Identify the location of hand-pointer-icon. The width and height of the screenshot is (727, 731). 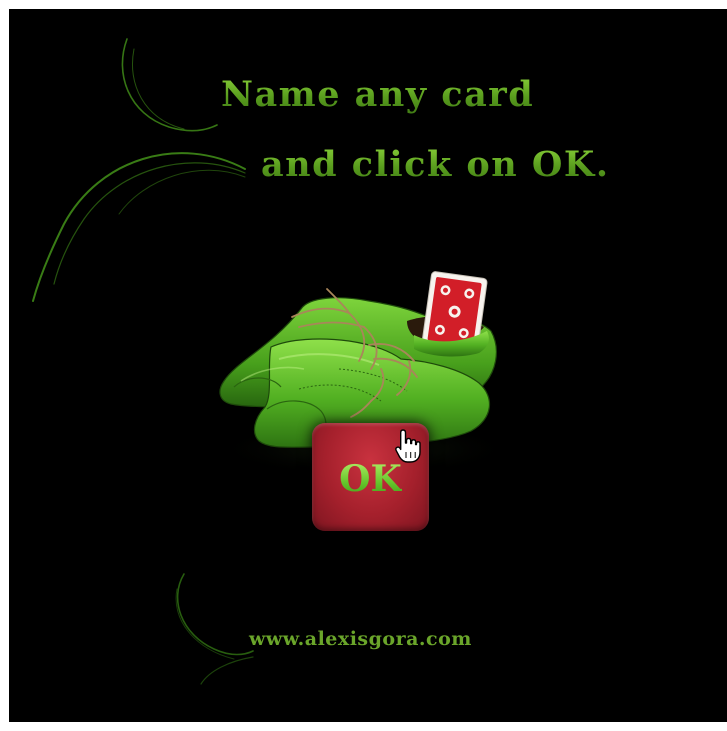
(408, 446).